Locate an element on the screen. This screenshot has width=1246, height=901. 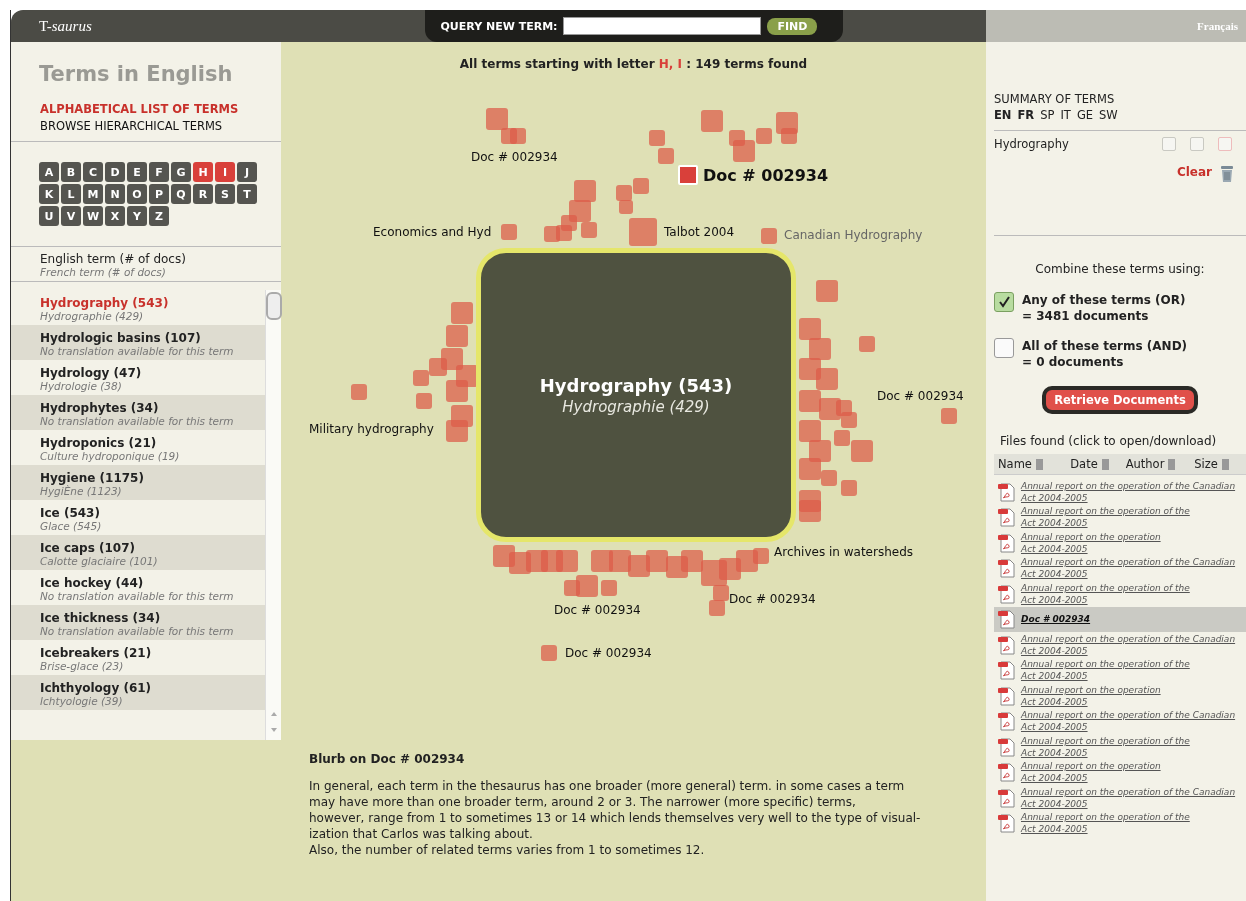
letter-button: G is located at coordinates (181, 172).